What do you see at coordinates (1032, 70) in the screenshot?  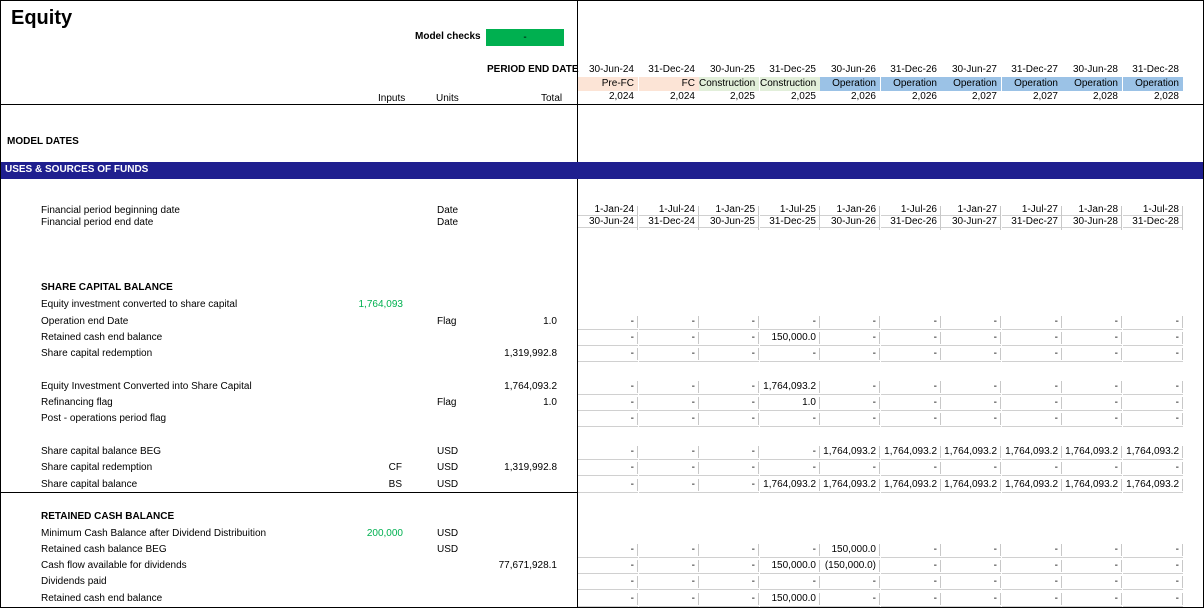 I see `period-end-date: 31-Dec-27` at bounding box center [1032, 70].